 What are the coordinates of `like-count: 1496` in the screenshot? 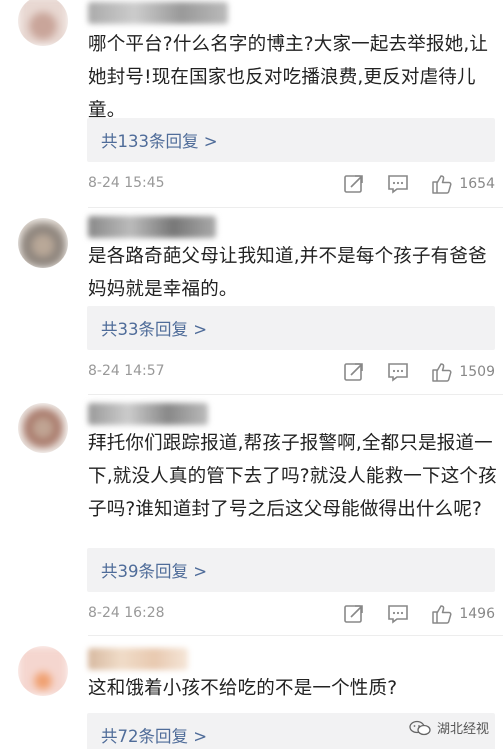 It's located at (477, 614).